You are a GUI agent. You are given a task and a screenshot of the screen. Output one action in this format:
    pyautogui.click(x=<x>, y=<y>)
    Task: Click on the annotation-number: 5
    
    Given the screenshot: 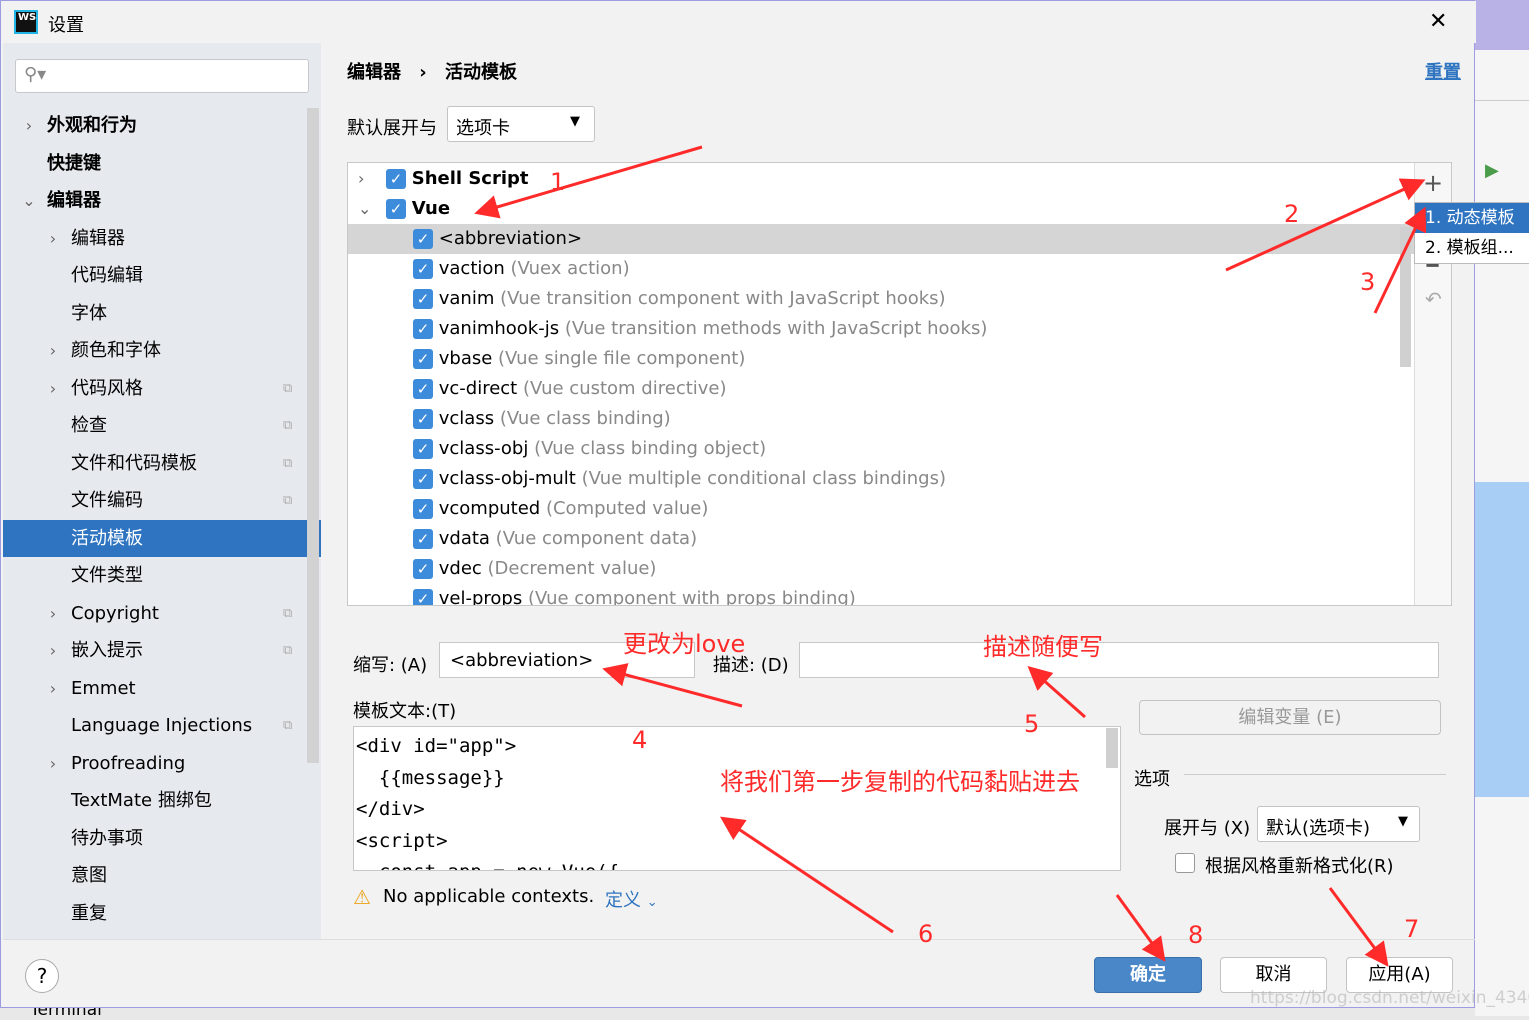 What is the action you would take?
    pyautogui.click(x=1031, y=724)
    